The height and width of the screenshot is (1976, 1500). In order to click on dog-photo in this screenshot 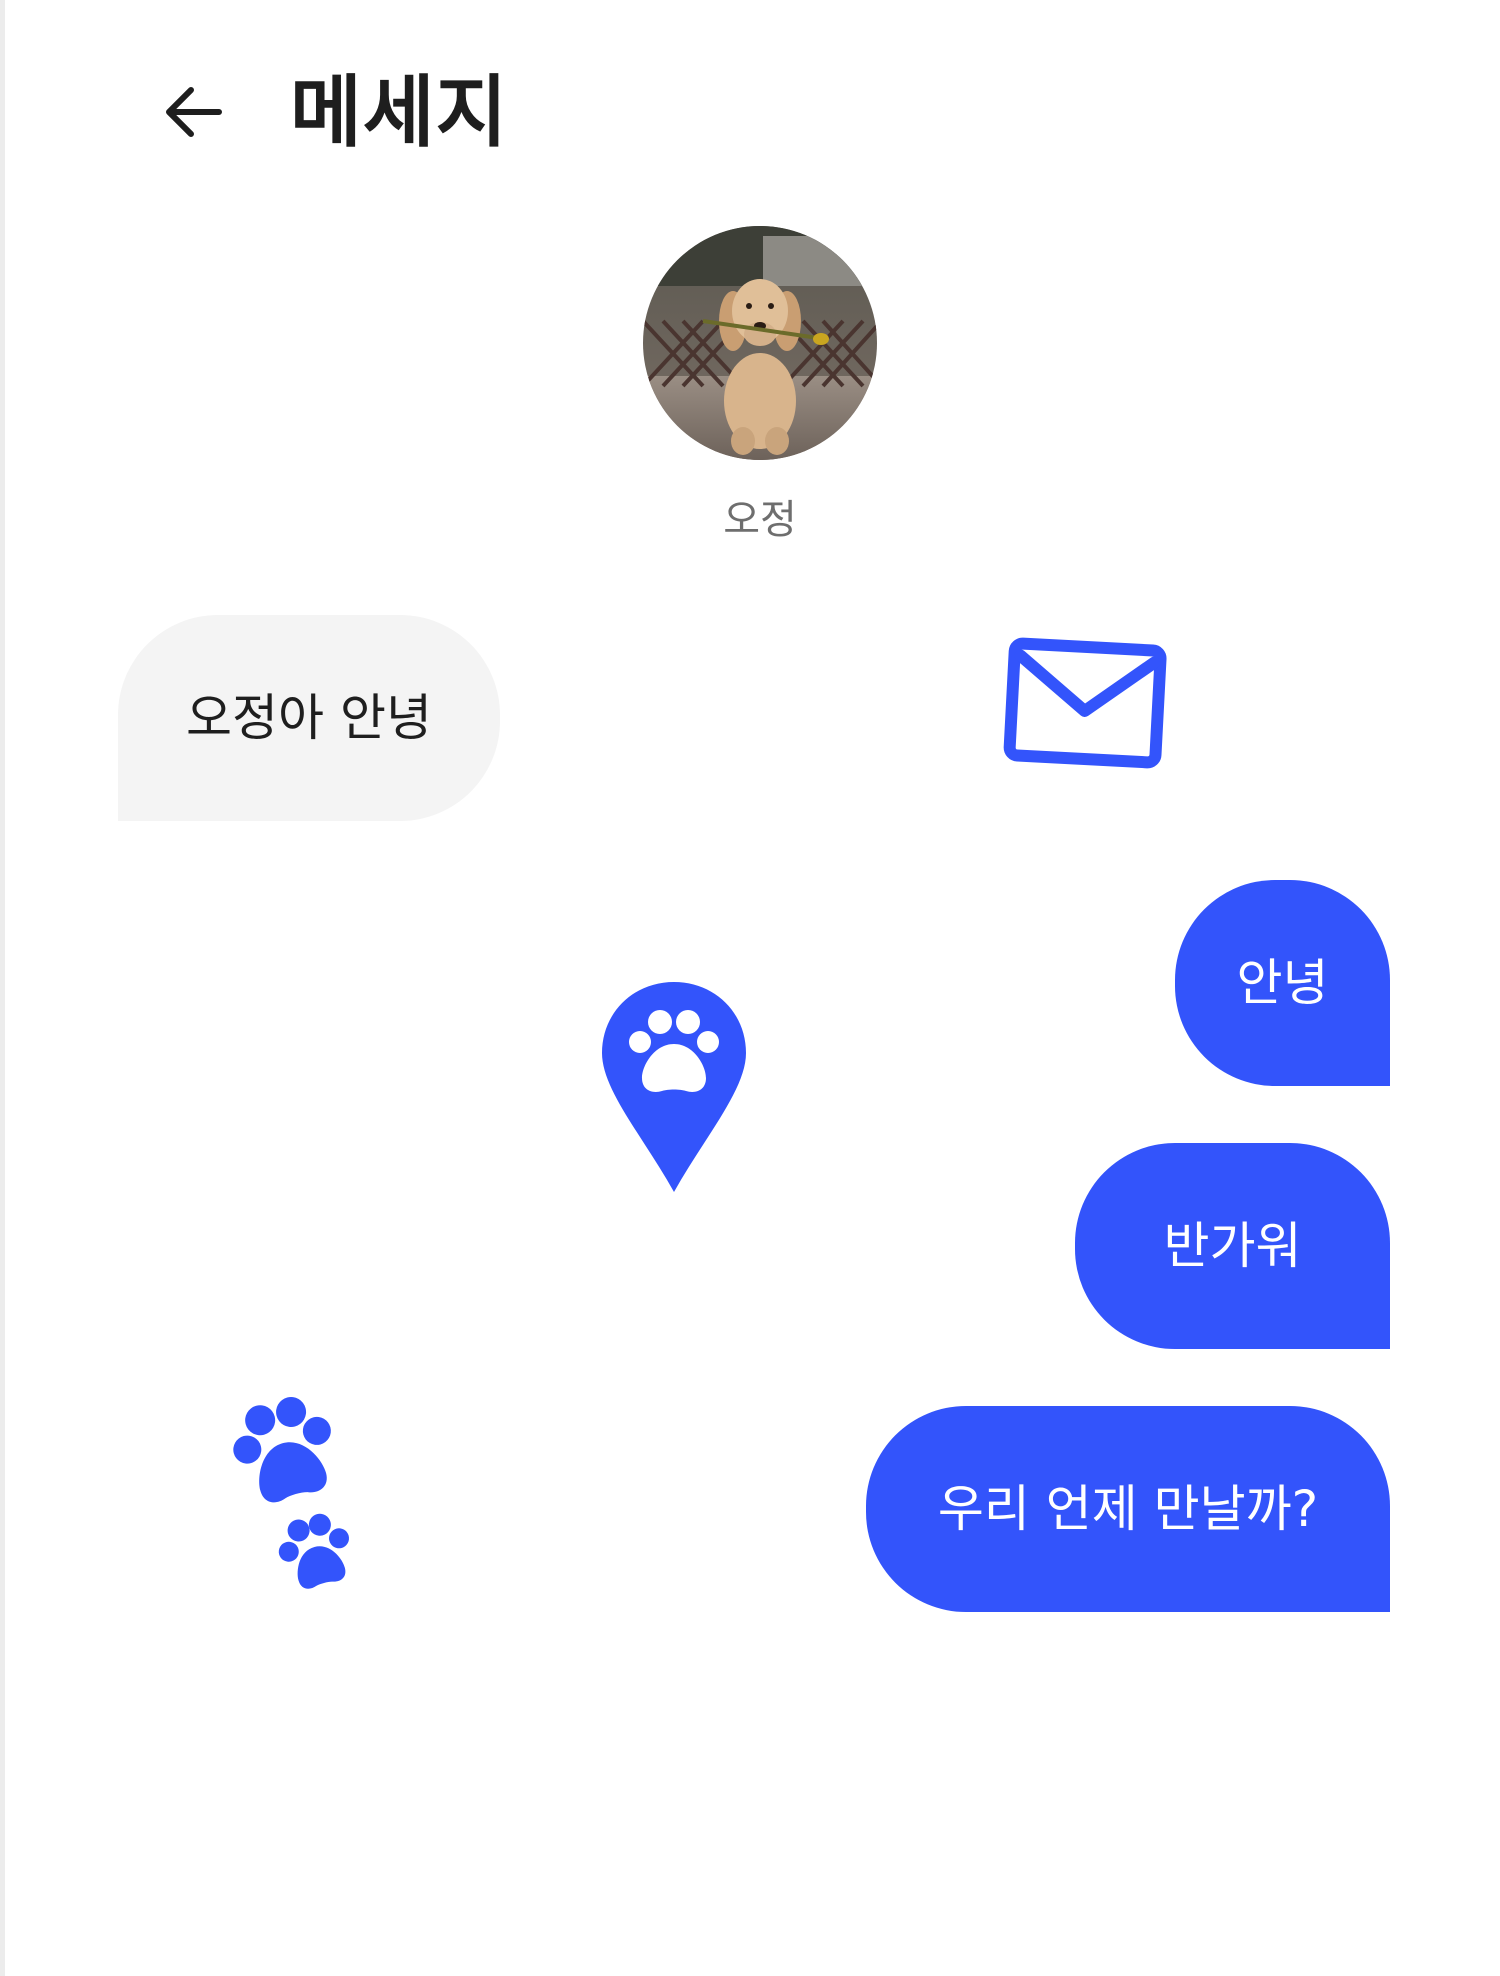, I will do `click(760, 343)`.